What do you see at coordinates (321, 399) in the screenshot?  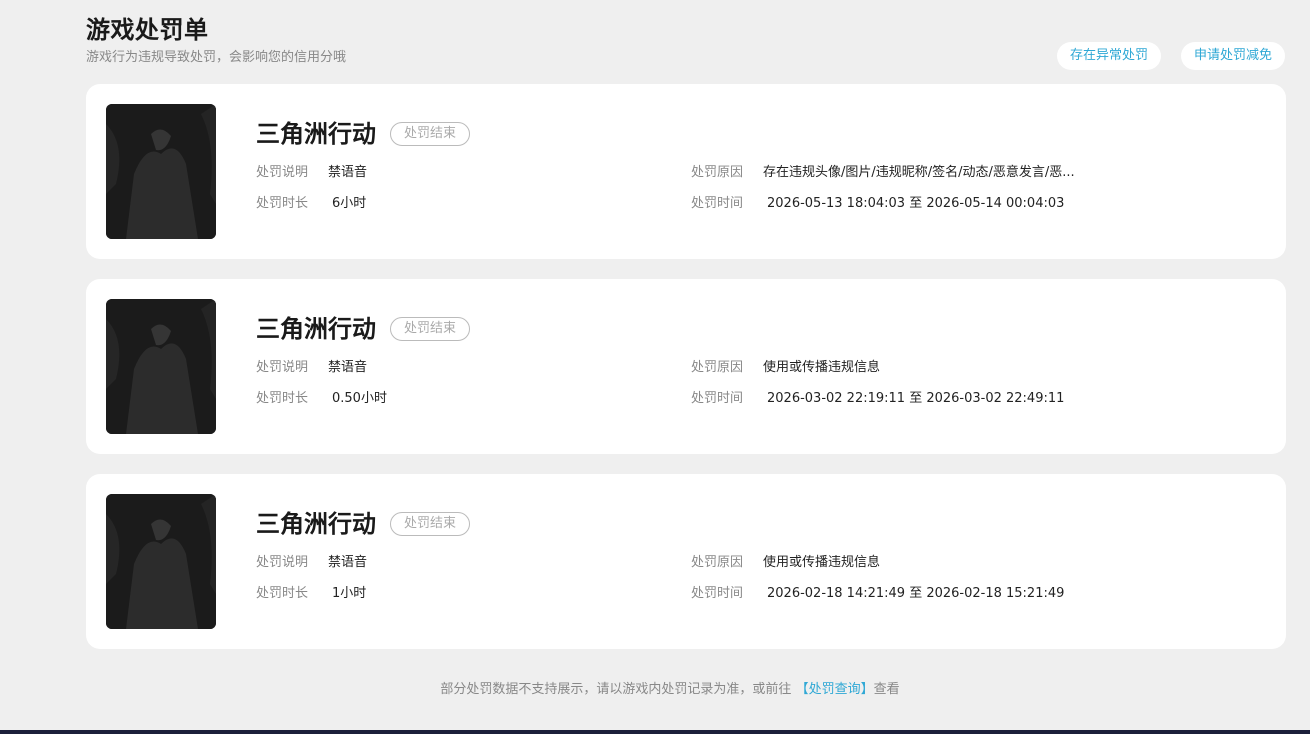 I see `penalty-duration-field: 处罚时长 0.50小时` at bounding box center [321, 399].